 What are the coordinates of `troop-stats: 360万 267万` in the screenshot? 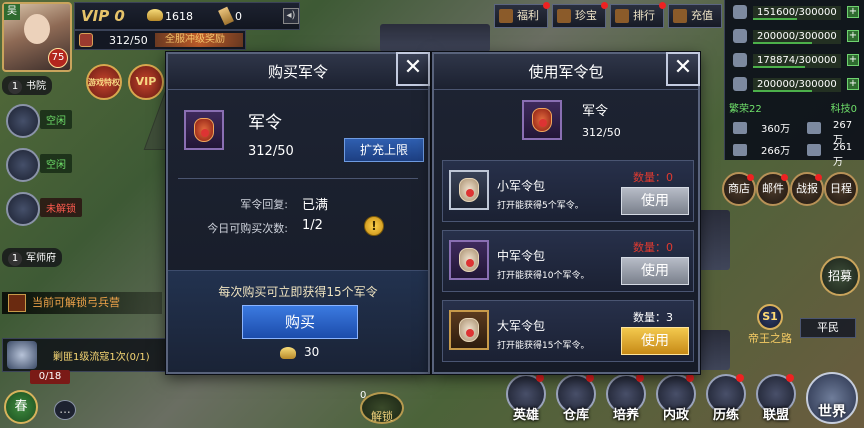 It's located at (795, 133).